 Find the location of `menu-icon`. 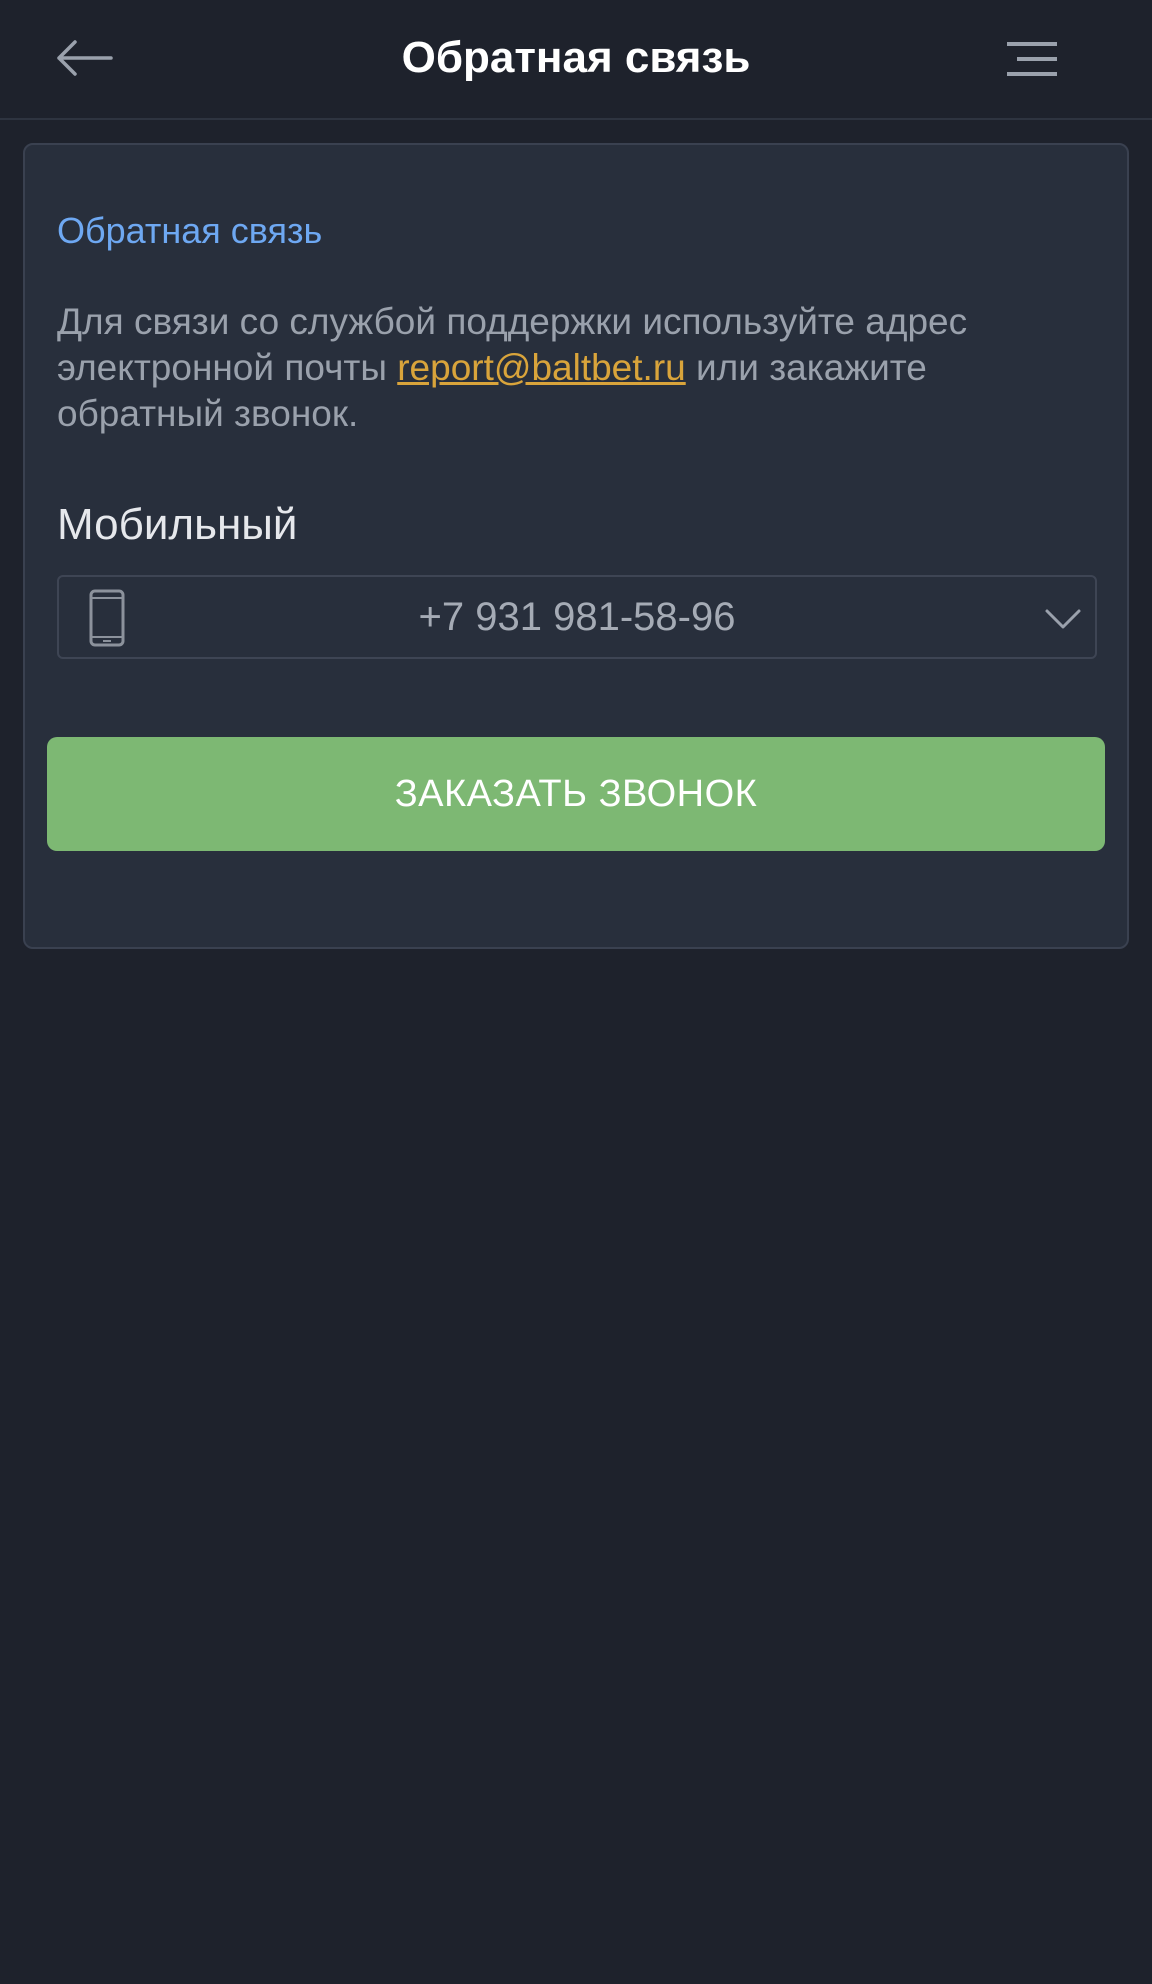

menu-icon is located at coordinates (1032, 59).